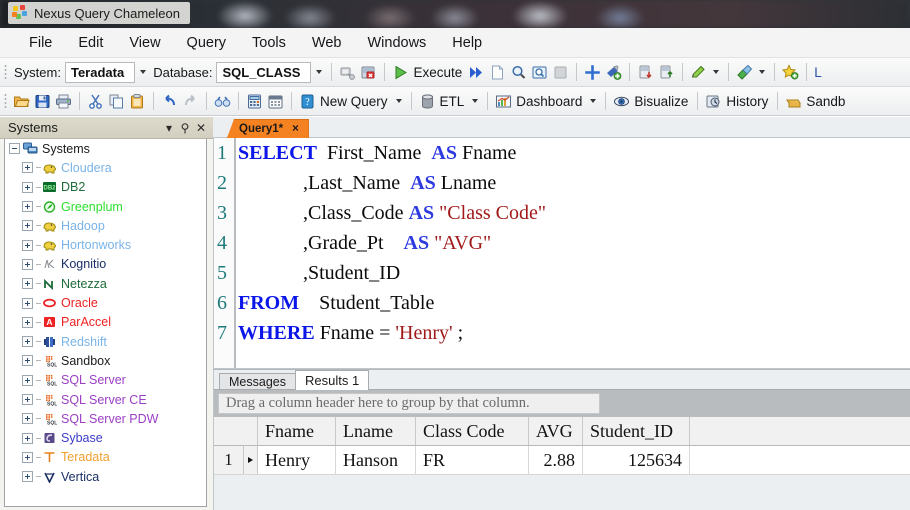 Image resolution: width=910 pixels, height=510 pixels. Describe the element at coordinates (319, 72) in the screenshot. I see `database-dropdown-caret` at that location.